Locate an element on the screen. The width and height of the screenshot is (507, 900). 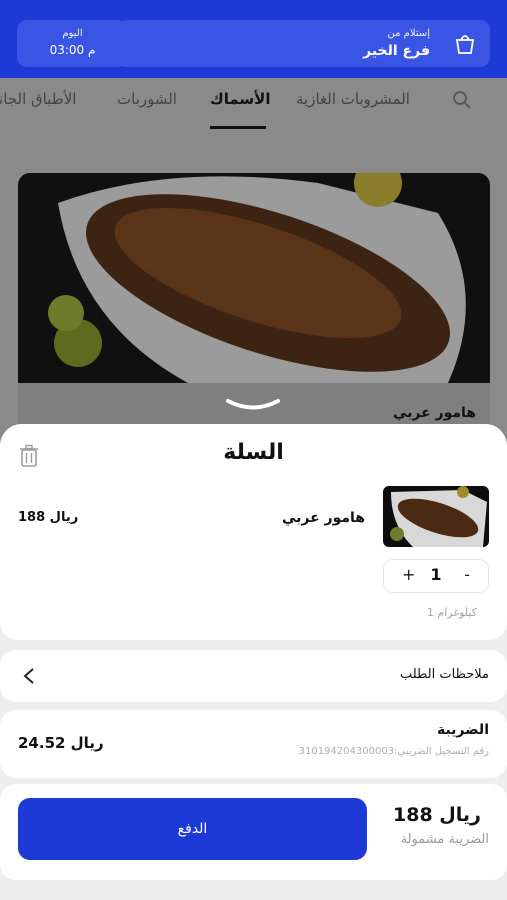
tax-registration-number: 310194204300003 is located at coordinates (346, 751).